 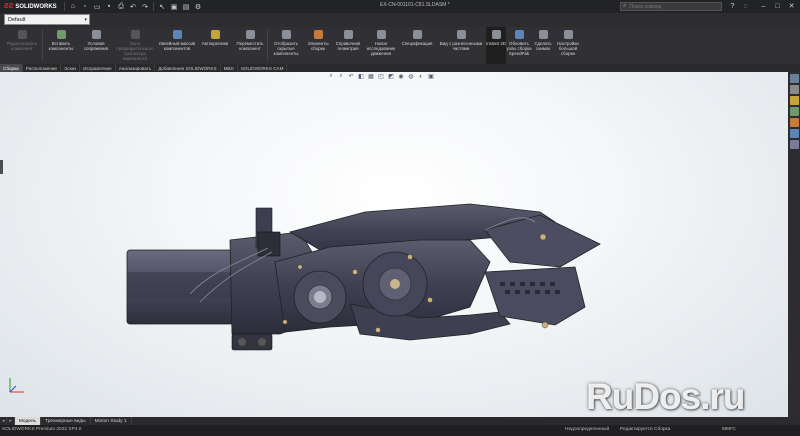 I want to click on button-label: Переместить компонент, so click(x=250, y=46).